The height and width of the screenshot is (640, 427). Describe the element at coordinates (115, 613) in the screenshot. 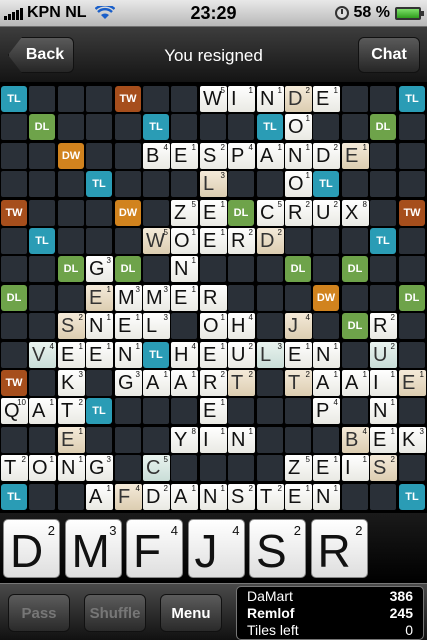

I see `shuffle-button: Shuffle` at that location.